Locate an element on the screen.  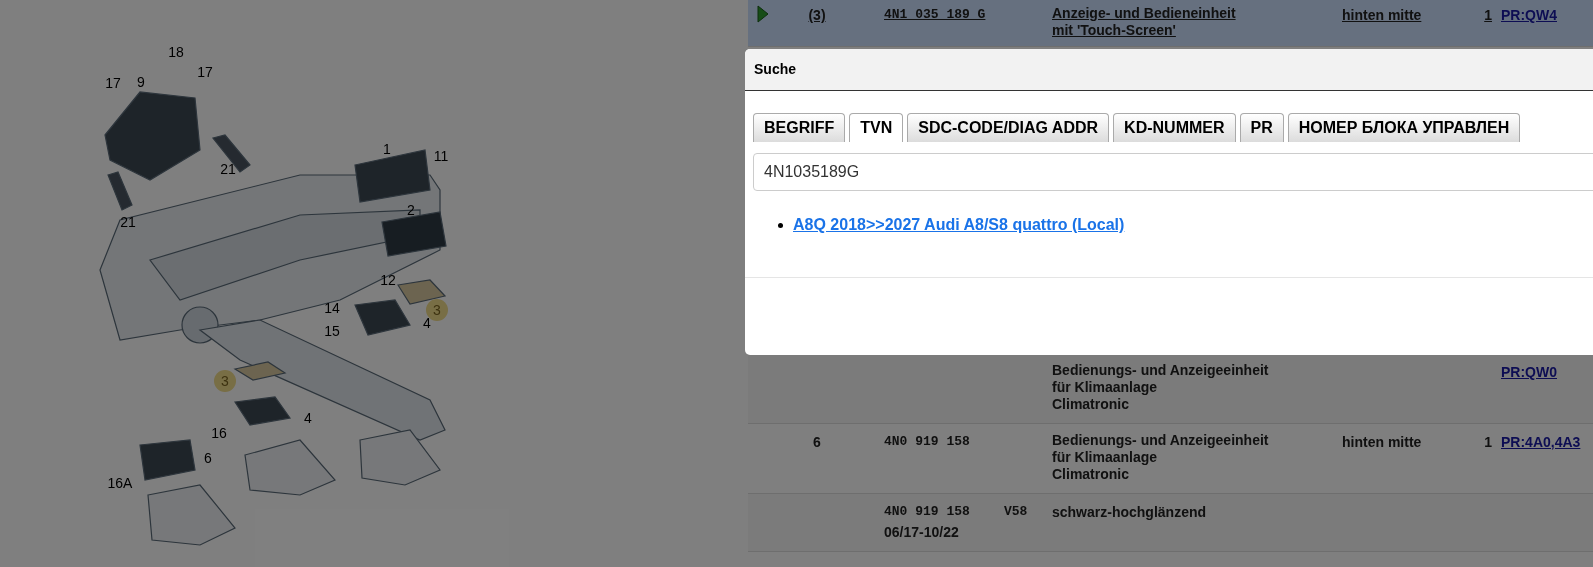
tab: PR is located at coordinates (1261, 127).